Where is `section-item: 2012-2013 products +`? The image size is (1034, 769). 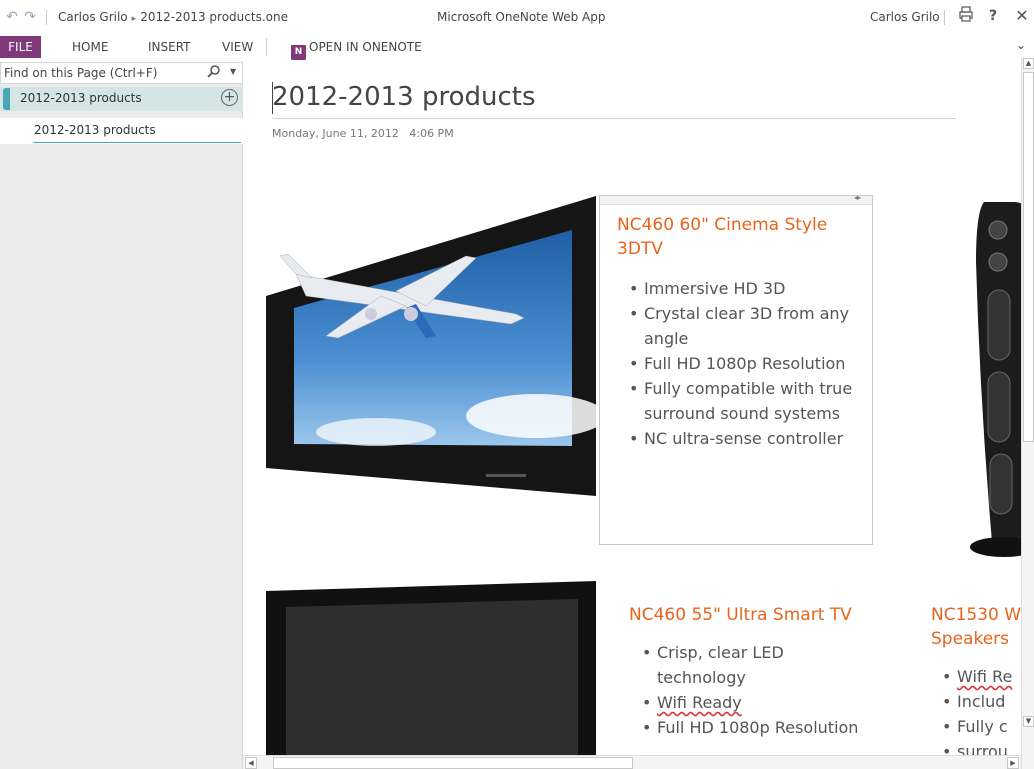 section-item: 2012-2013 products + is located at coordinates (121, 99).